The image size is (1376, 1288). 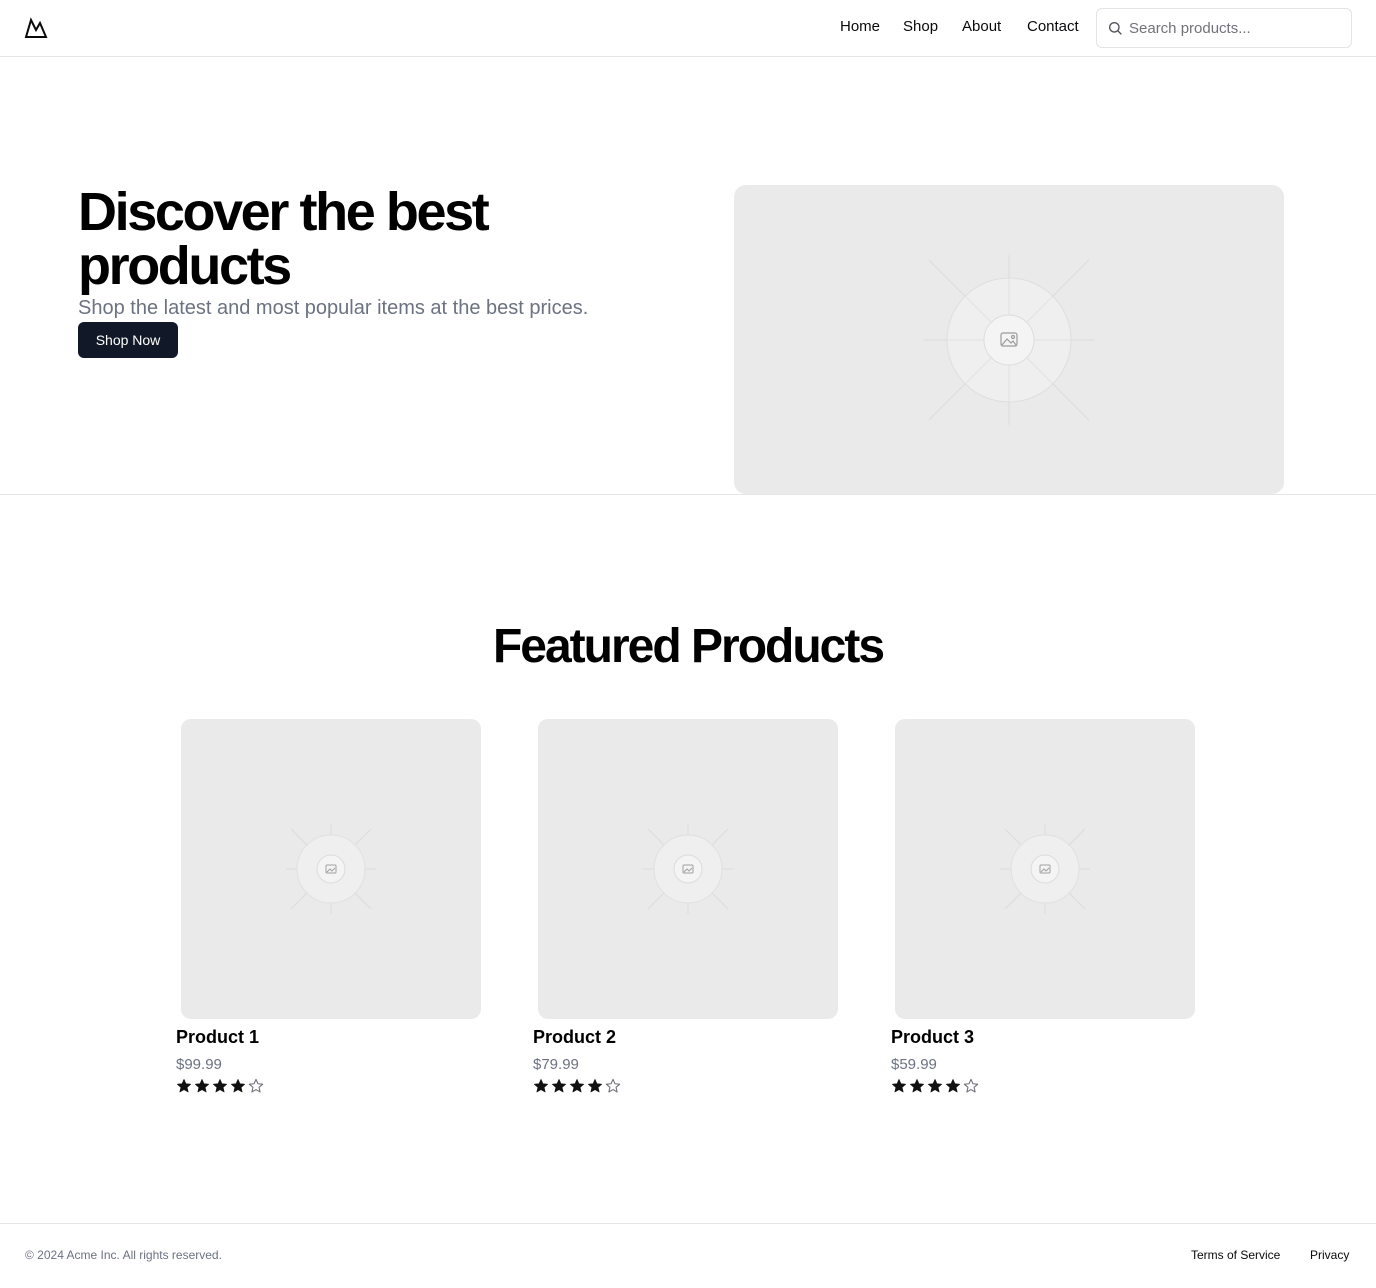 What do you see at coordinates (218, 1037) in the screenshot?
I see `product-name: Product 1` at bounding box center [218, 1037].